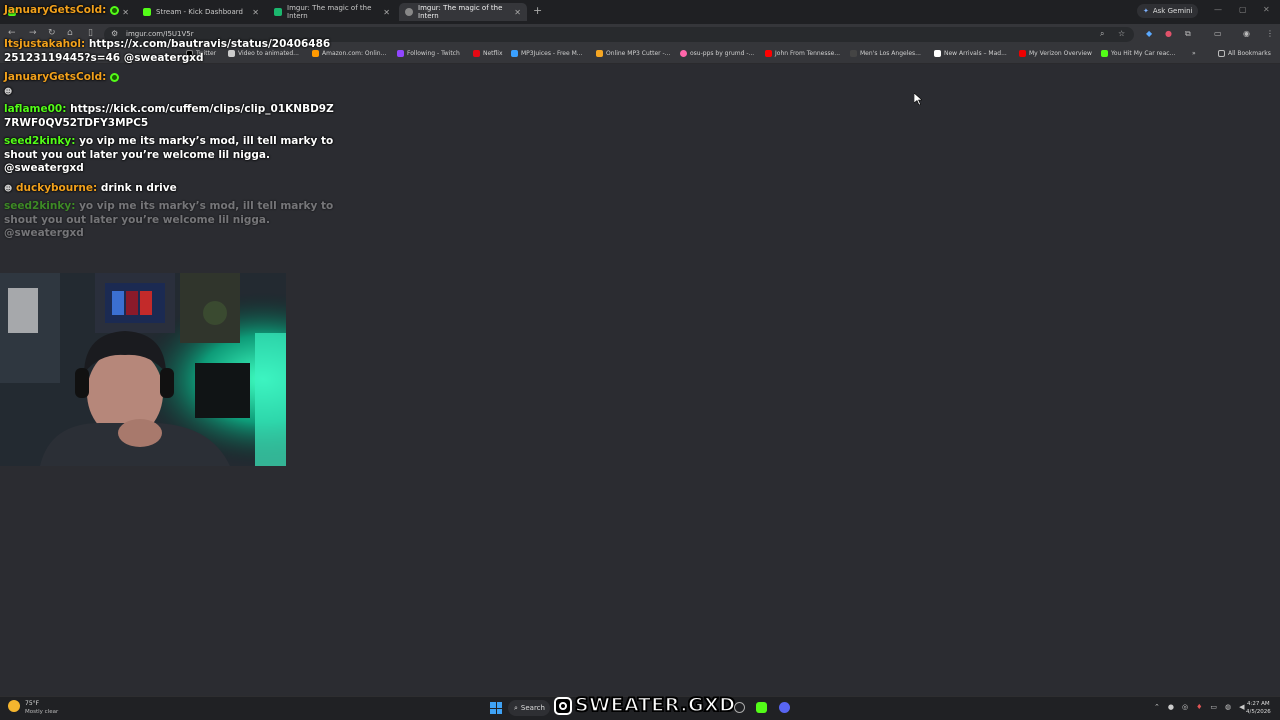  What do you see at coordinates (90, 33) in the screenshot?
I see `split-view-icon: ▯` at bounding box center [90, 33].